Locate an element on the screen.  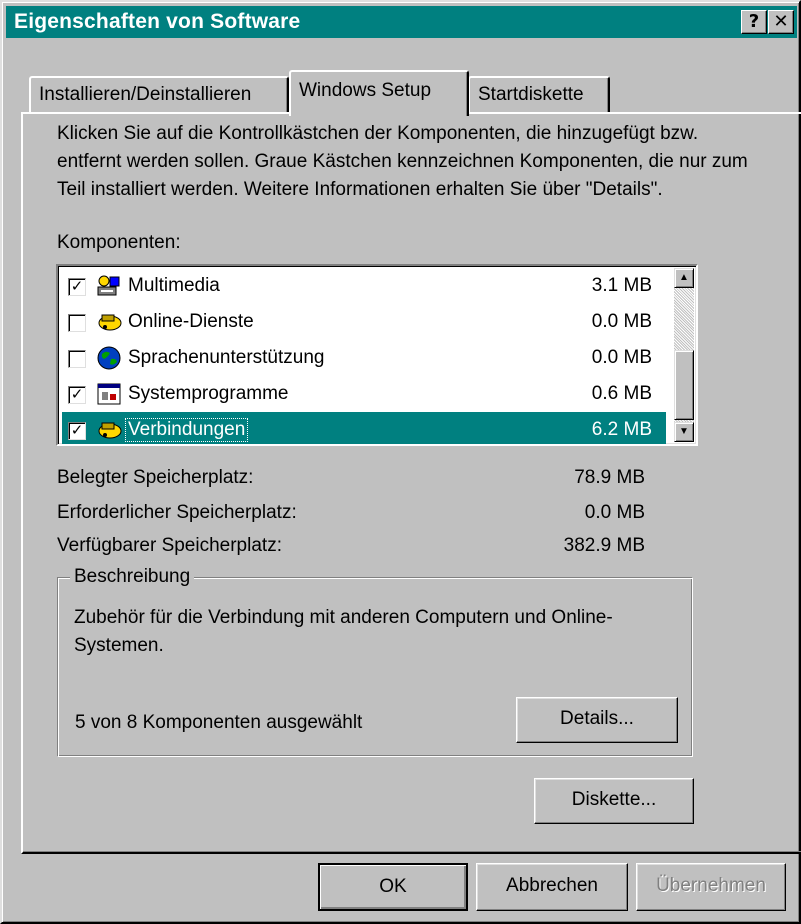
connections-icon is located at coordinates (110, 430).